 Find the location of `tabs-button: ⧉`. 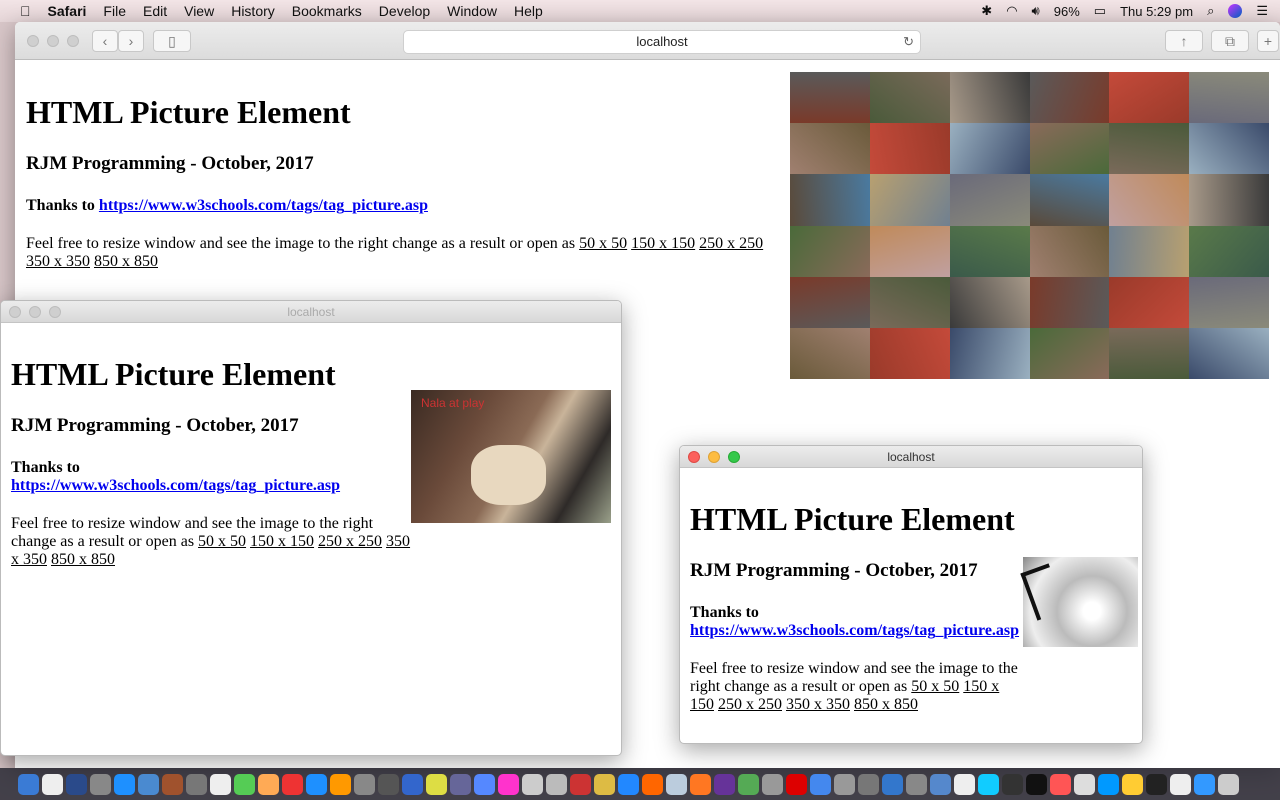

tabs-button: ⧉ is located at coordinates (1230, 41).